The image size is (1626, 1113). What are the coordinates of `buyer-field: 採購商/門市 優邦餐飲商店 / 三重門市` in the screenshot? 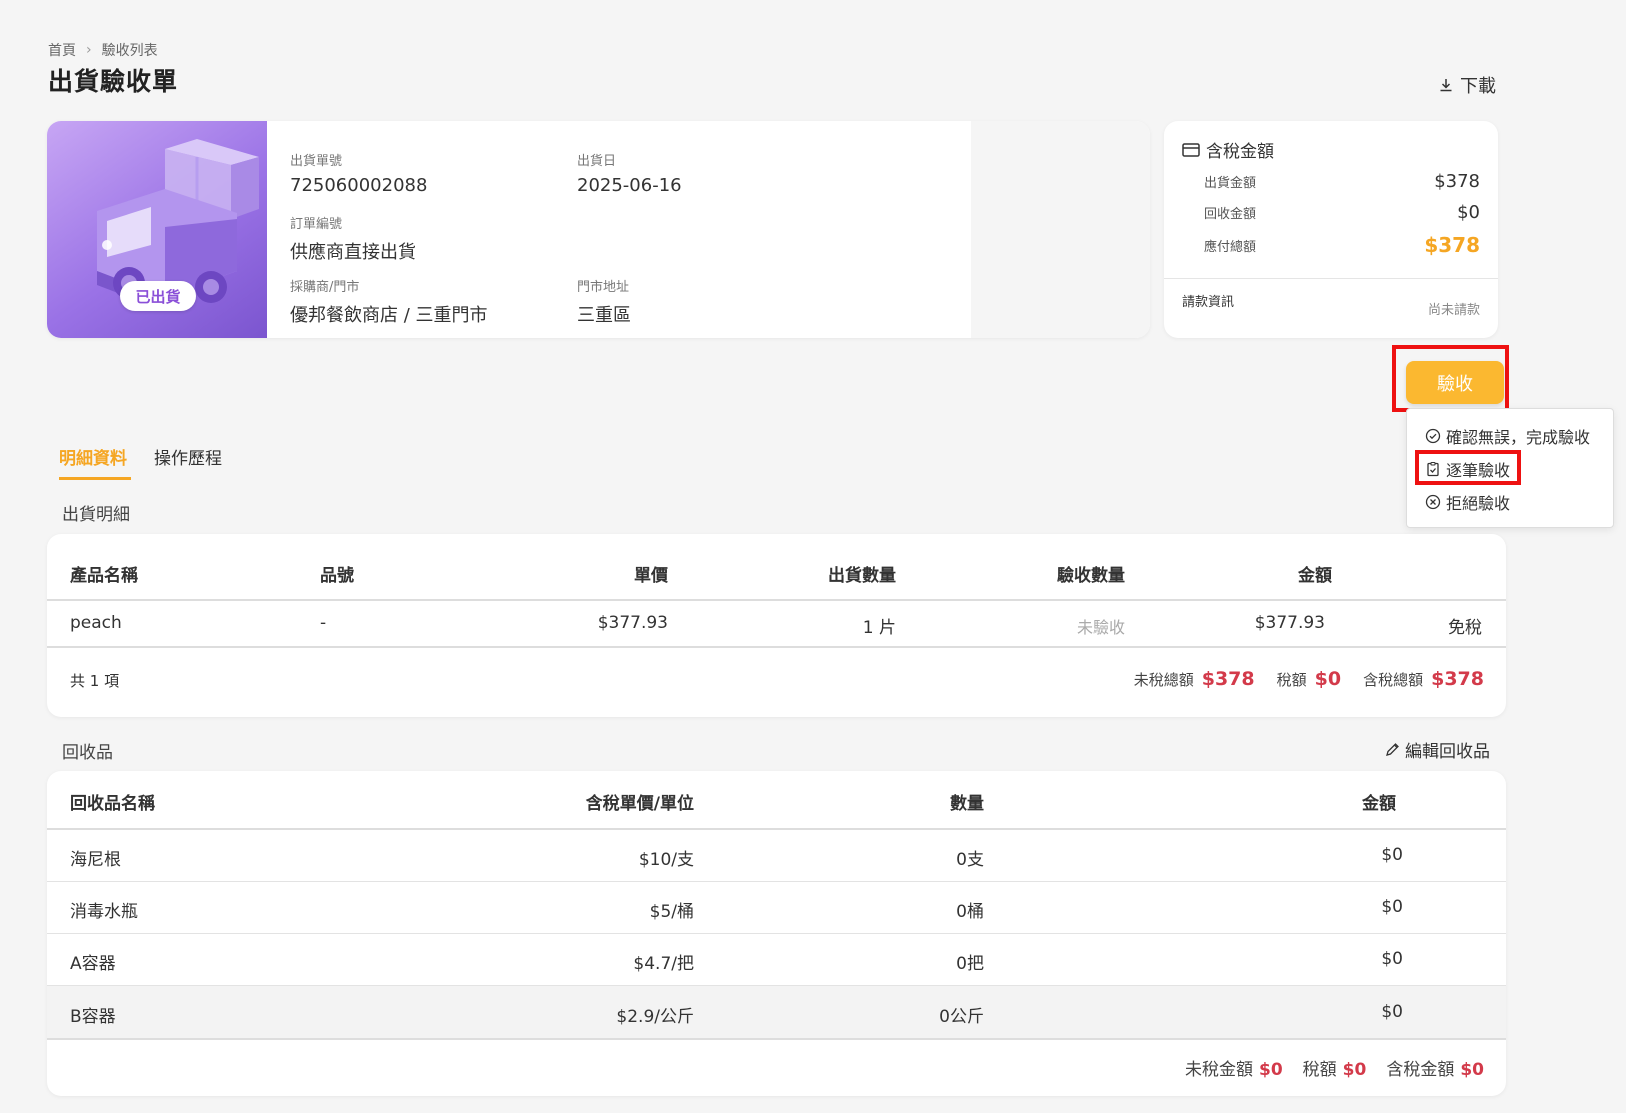 It's located at (389, 301).